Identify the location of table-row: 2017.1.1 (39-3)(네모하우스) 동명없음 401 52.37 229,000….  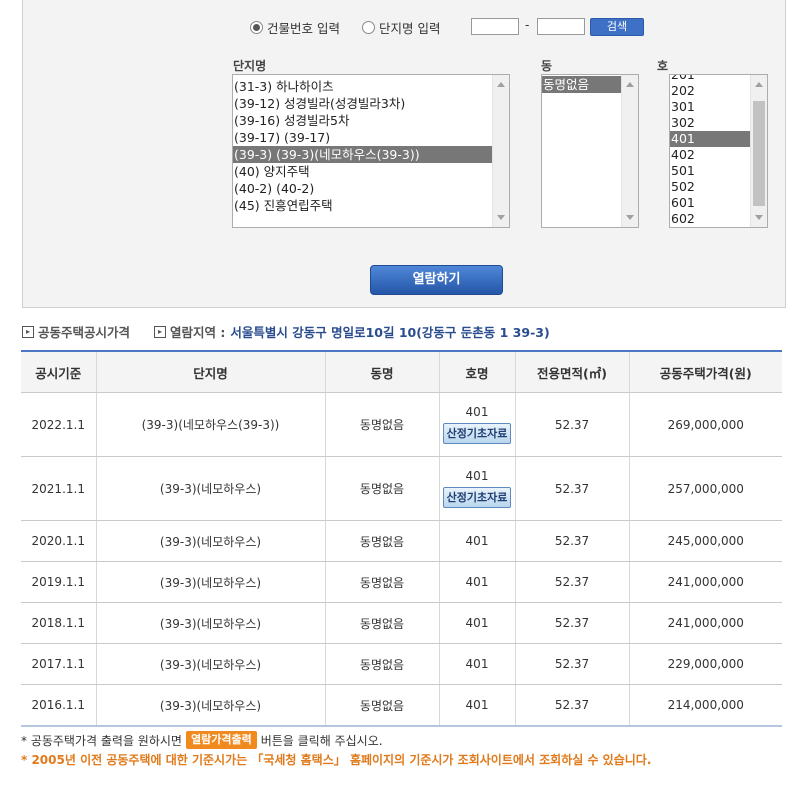
(401, 664).